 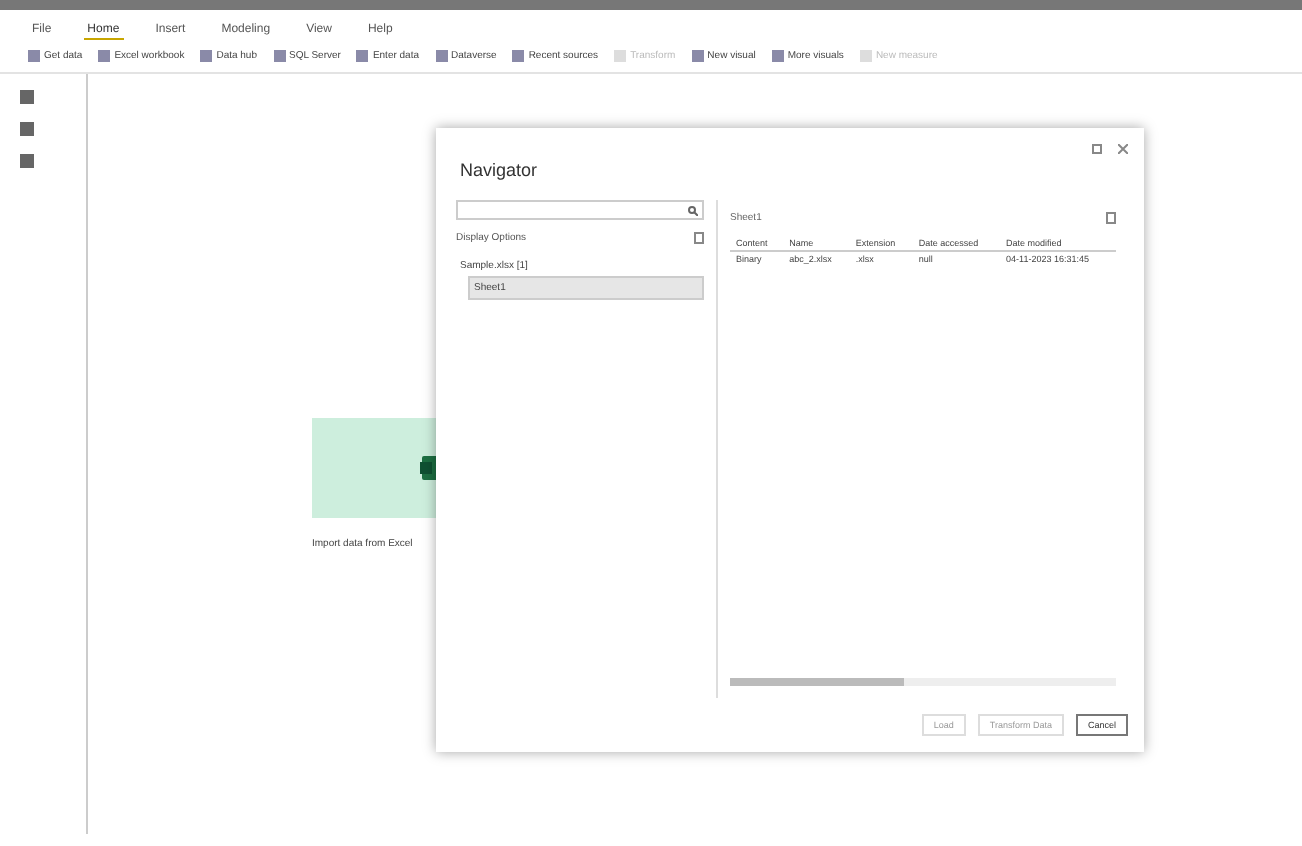 What do you see at coordinates (923, 682) in the screenshot?
I see `horizontal-scrollbar` at bounding box center [923, 682].